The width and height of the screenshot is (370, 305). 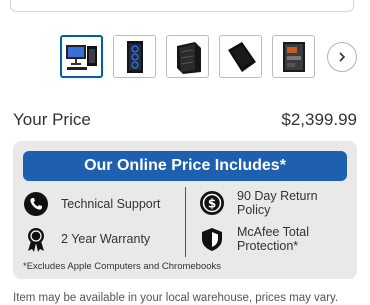 I want to click on feature-technical-support: Technical Support, so click(x=91, y=204).